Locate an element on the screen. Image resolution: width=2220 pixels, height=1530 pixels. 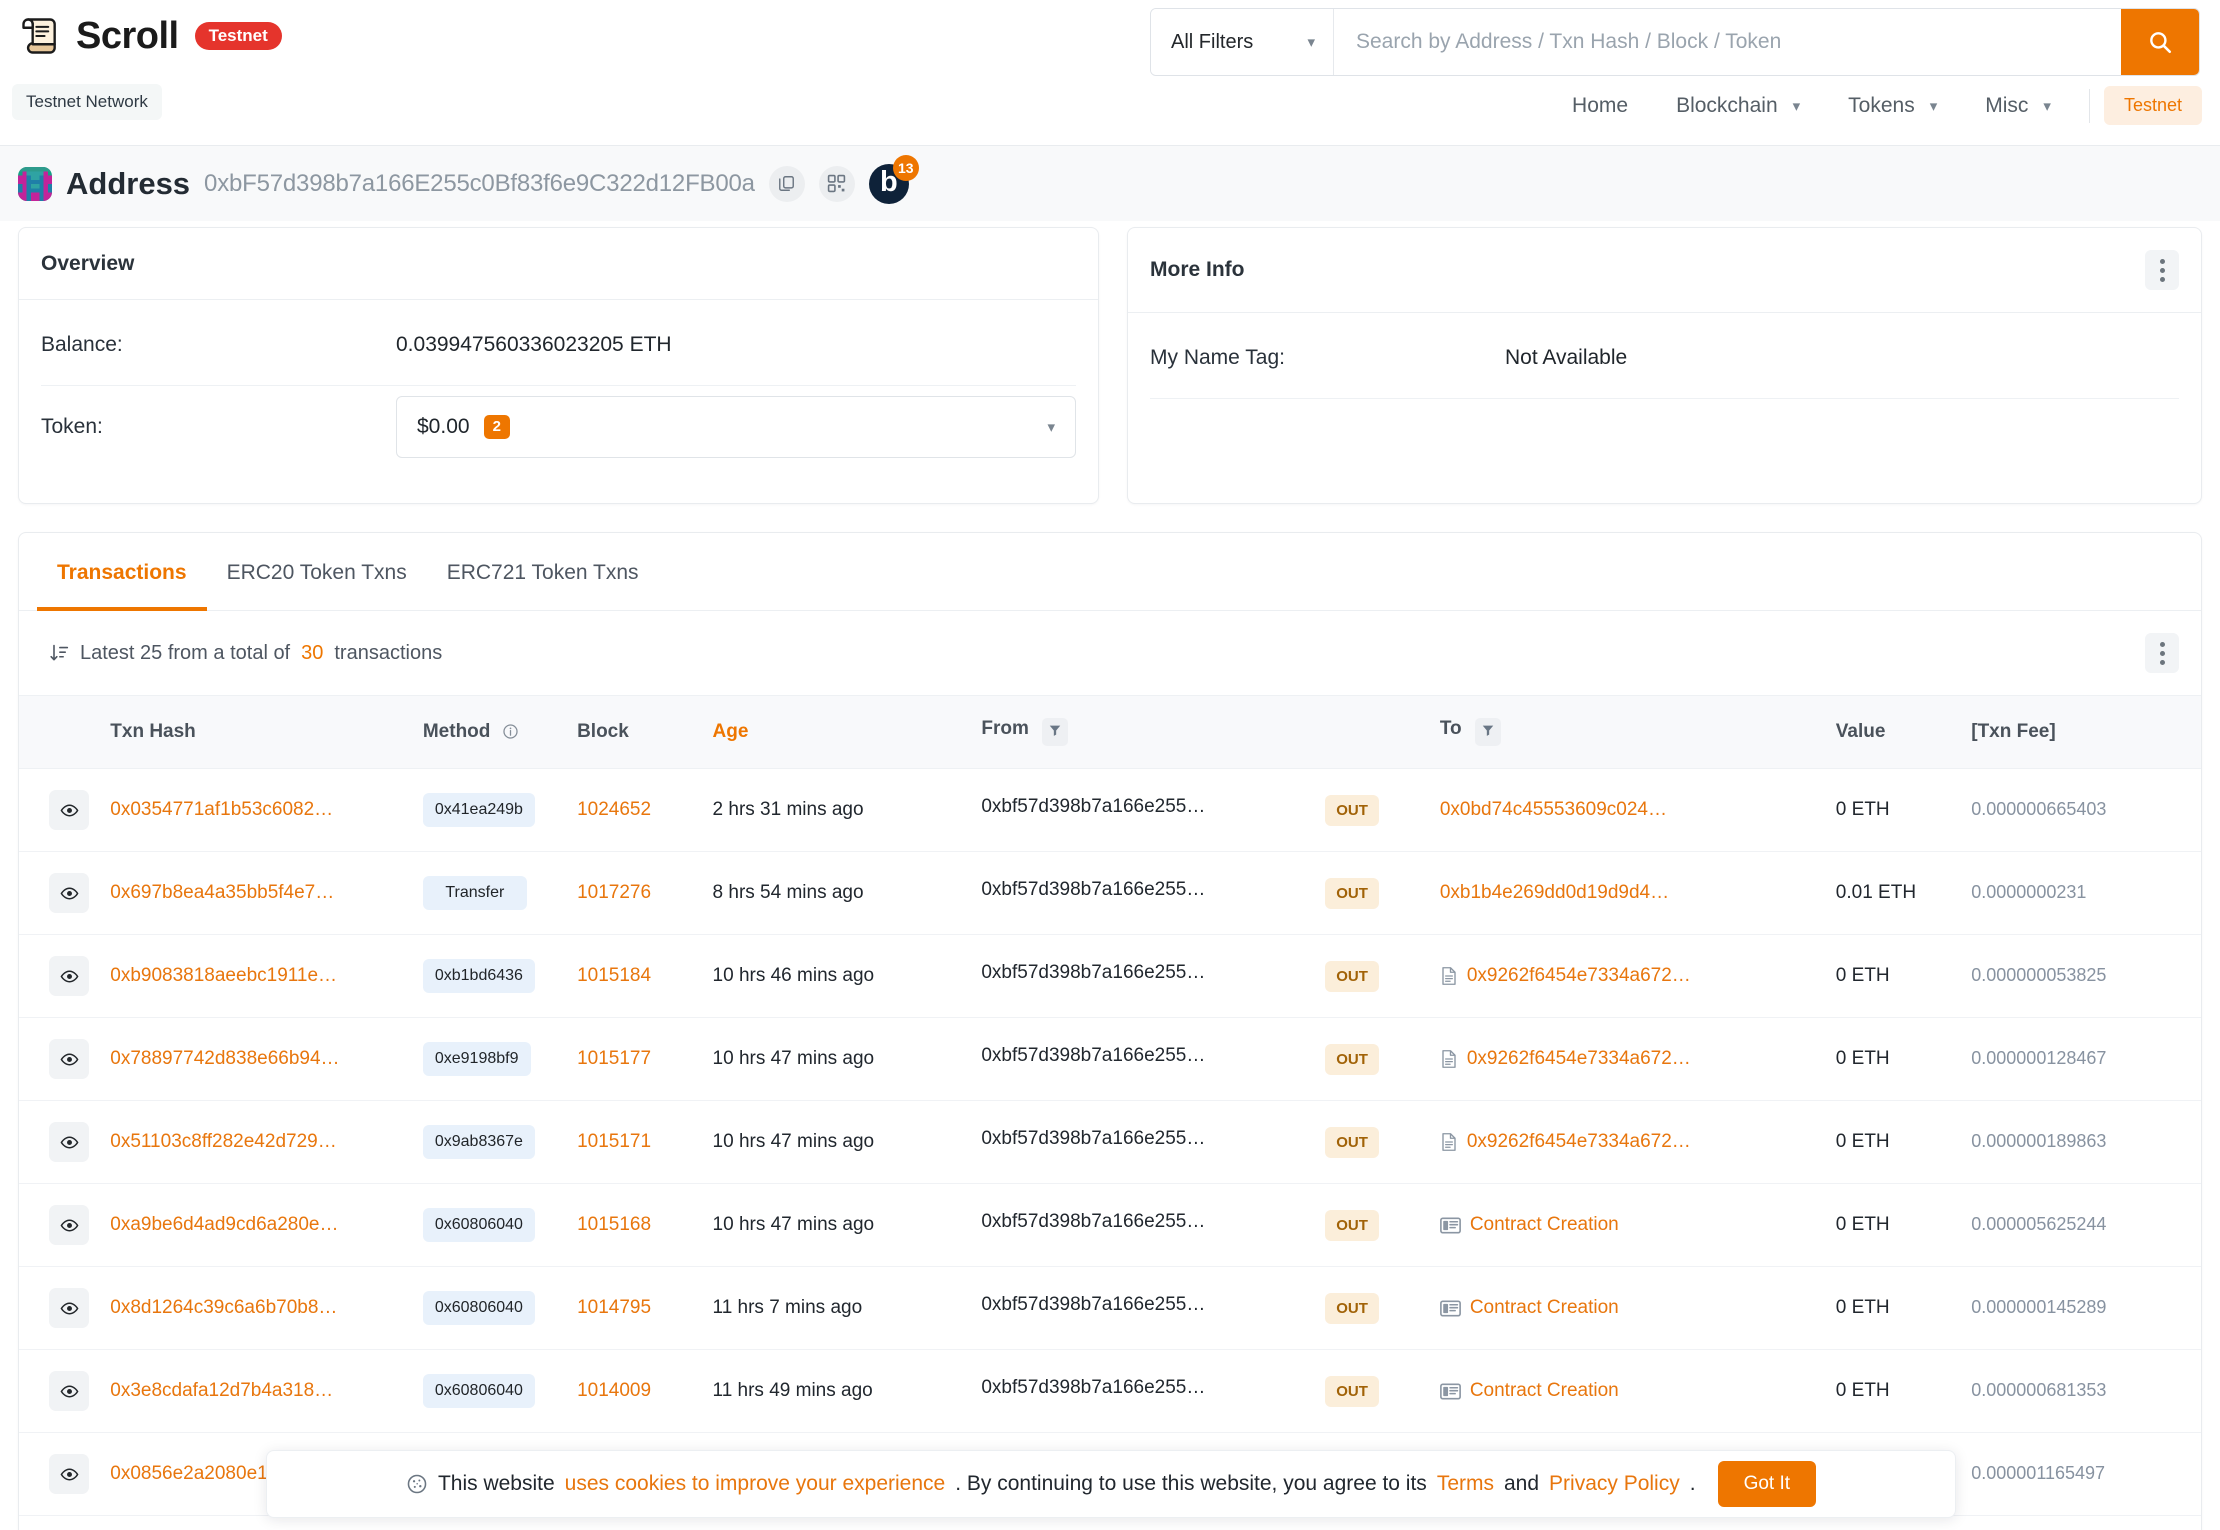
col-block: Block is located at coordinates (635, 732).